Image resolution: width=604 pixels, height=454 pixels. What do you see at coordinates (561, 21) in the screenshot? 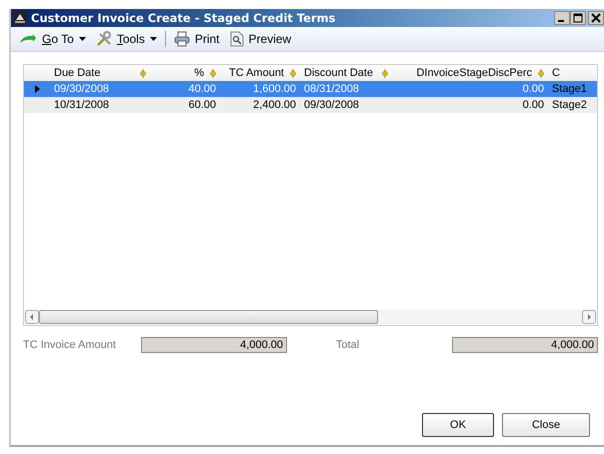
I see `minimize-icon` at bounding box center [561, 21].